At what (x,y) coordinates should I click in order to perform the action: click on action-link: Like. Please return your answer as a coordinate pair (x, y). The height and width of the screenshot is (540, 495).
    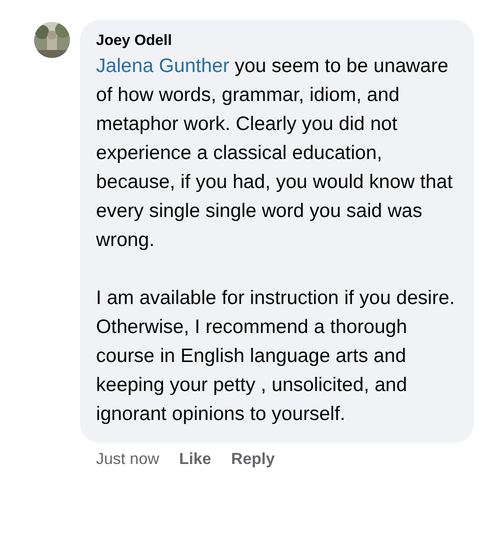
    Looking at the image, I should click on (195, 460).